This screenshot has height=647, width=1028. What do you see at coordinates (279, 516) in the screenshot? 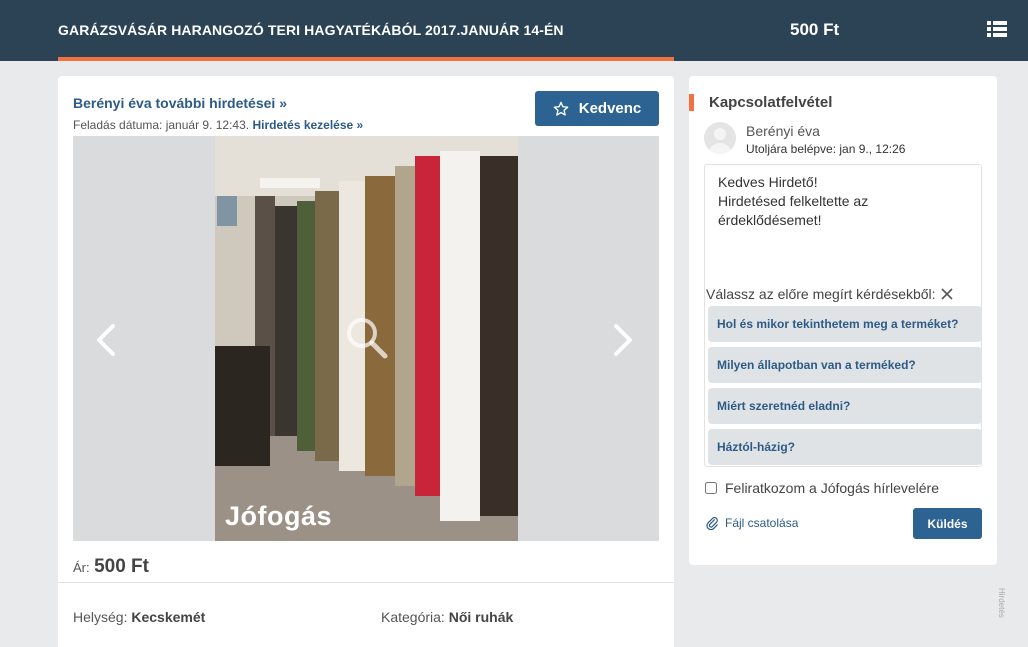
I see `watermark: Jófogás` at bounding box center [279, 516].